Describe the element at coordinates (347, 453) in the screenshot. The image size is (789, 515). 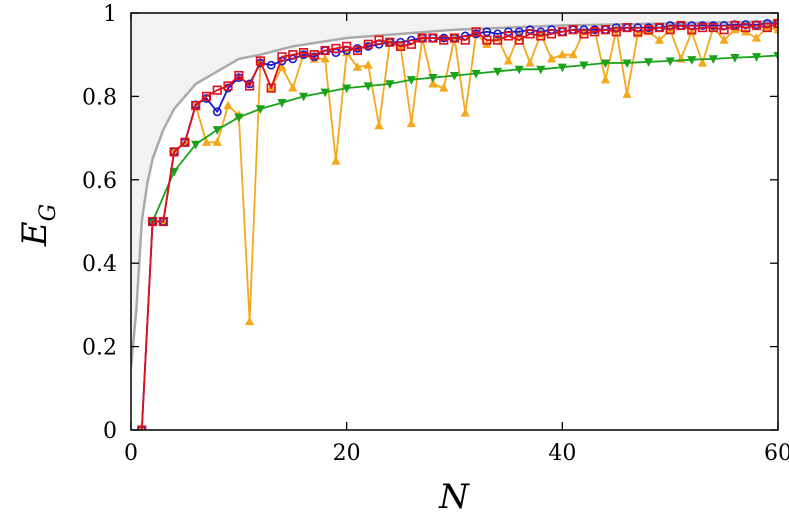
I see `x-tick-label: 20` at that location.